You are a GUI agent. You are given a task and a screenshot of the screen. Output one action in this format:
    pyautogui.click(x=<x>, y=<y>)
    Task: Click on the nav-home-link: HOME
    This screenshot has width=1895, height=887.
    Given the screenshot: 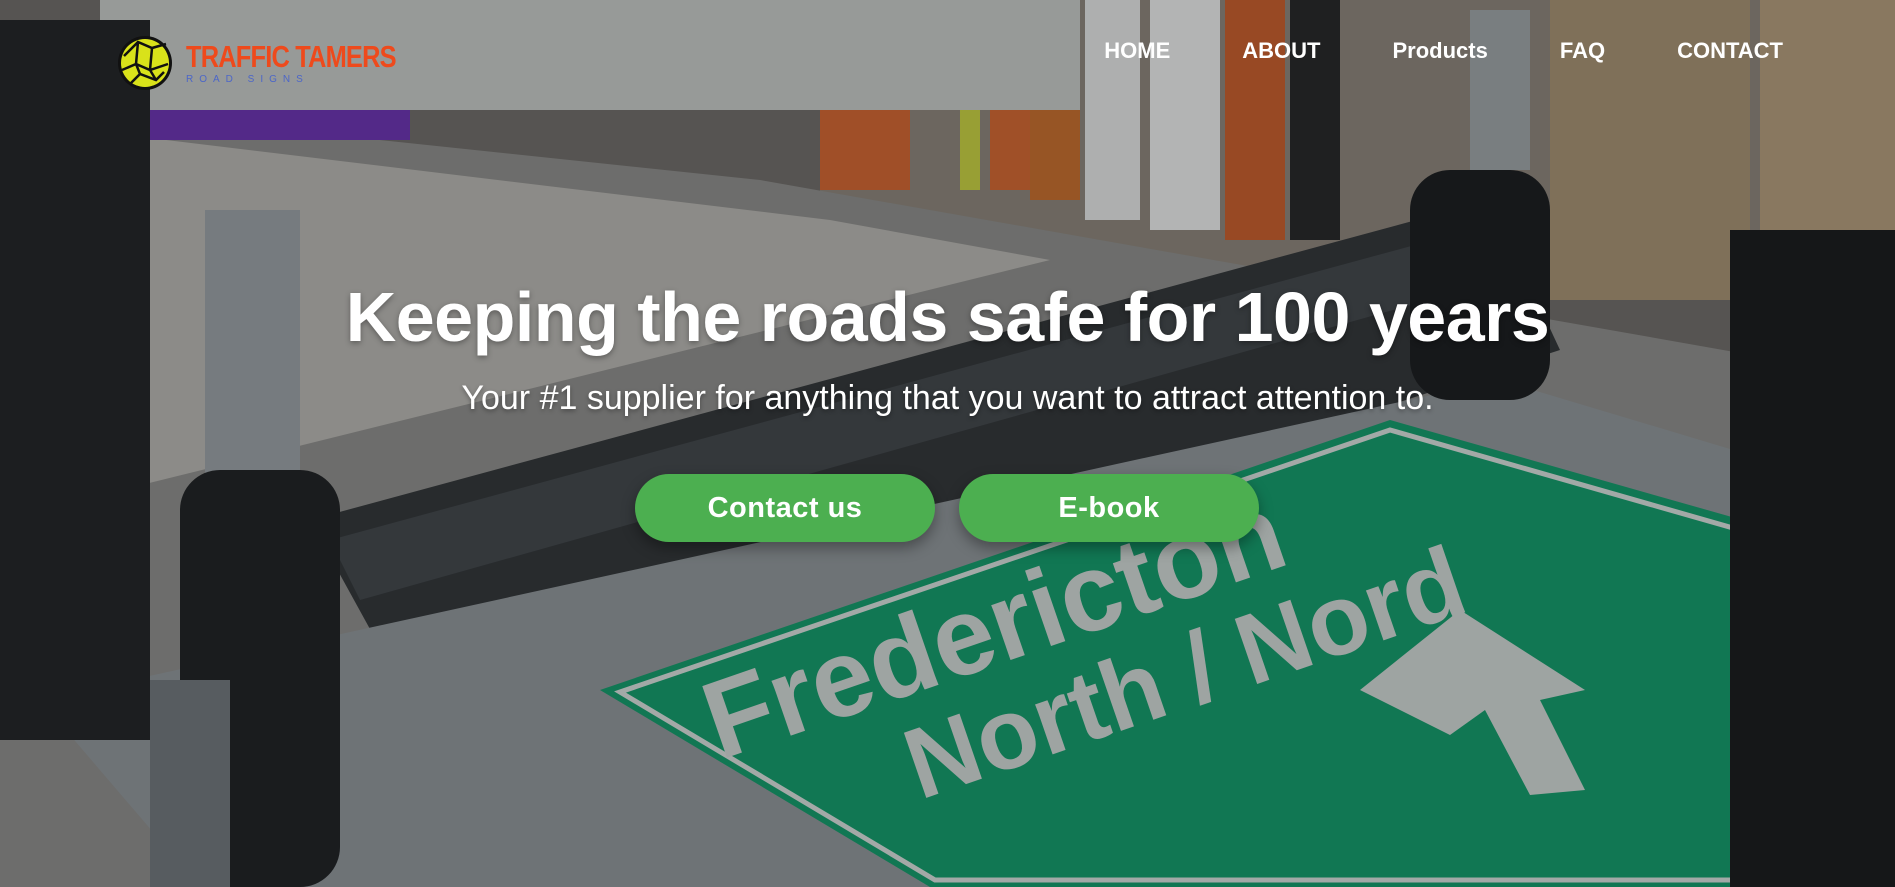 What is the action you would take?
    pyautogui.click(x=1137, y=51)
    